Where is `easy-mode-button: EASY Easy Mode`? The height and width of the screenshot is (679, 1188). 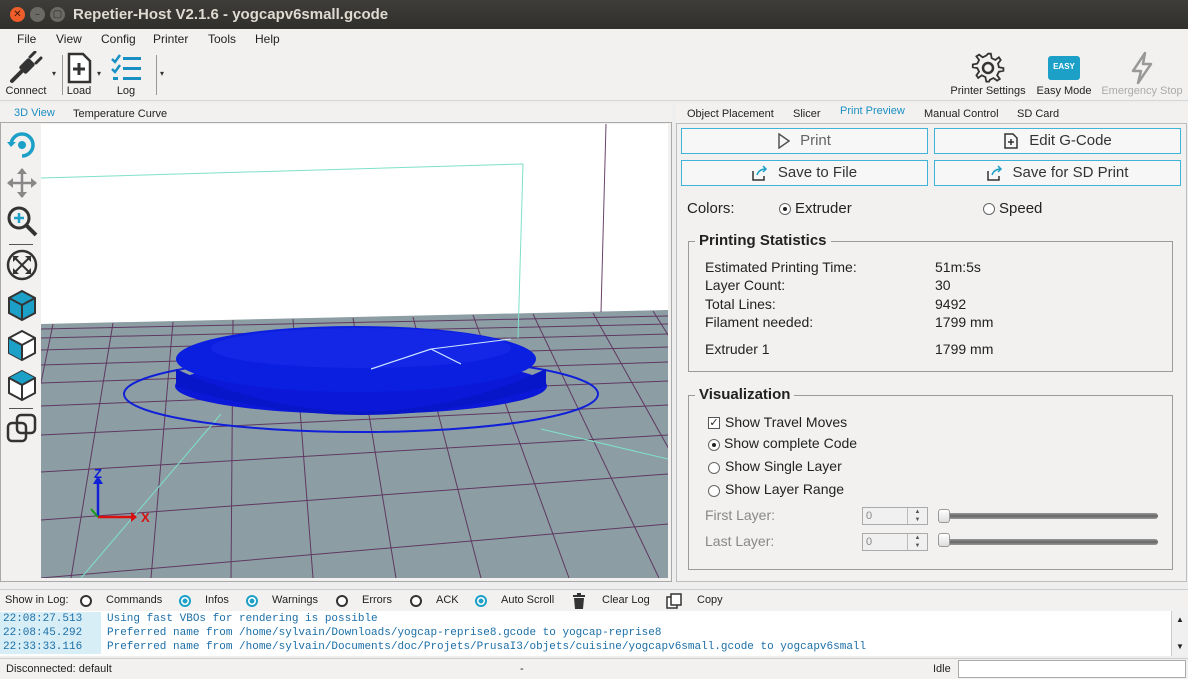 easy-mode-button: EASY Easy Mode is located at coordinates (1064, 74).